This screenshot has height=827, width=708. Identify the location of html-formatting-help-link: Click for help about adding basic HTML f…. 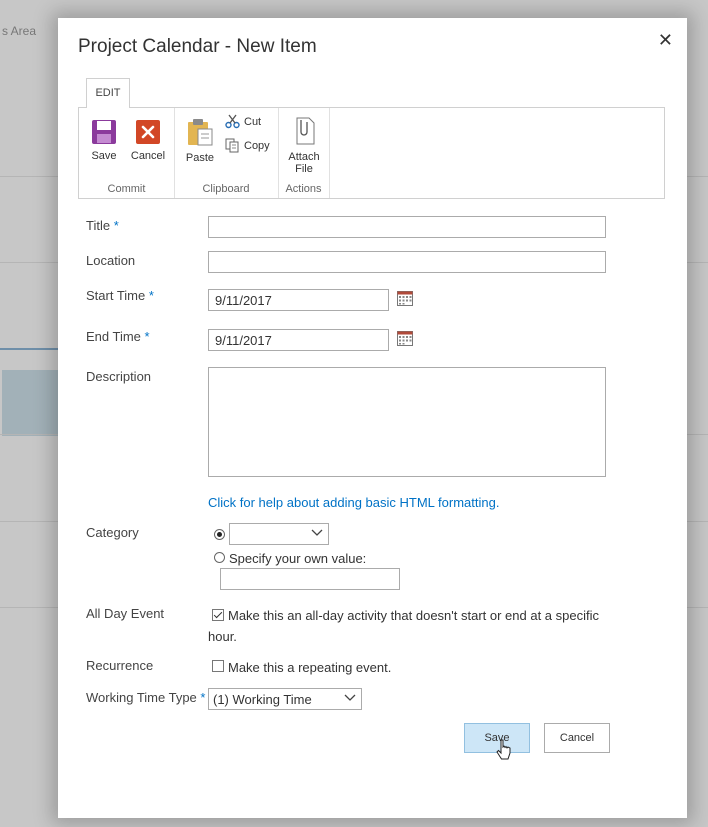
(353, 502).